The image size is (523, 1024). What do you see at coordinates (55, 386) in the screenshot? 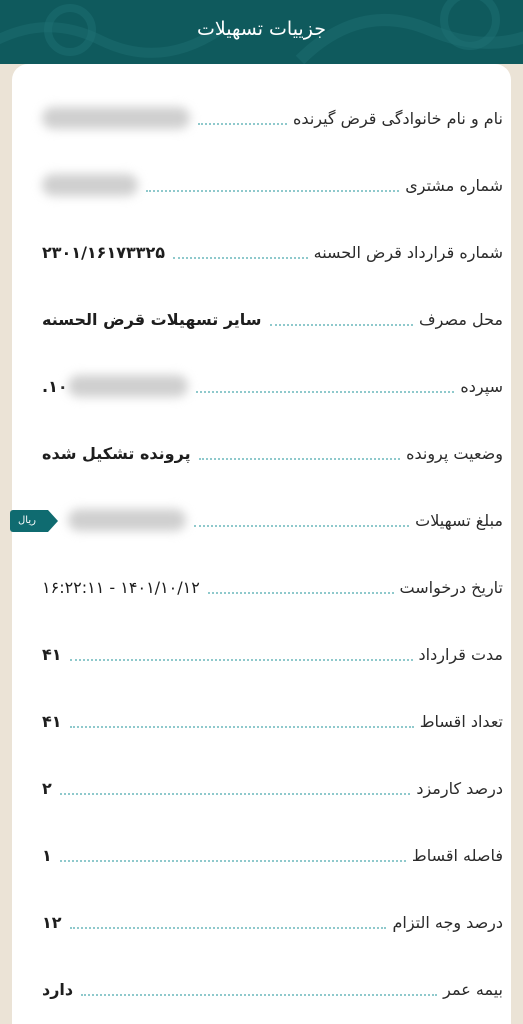
I see `row-value: ۱۰.` at bounding box center [55, 386].